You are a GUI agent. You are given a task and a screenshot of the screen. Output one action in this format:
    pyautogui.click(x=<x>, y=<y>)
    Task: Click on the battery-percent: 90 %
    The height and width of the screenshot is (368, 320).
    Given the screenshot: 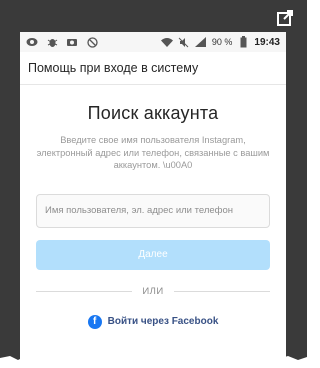 What is the action you would take?
    pyautogui.click(x=222, y=42)
    